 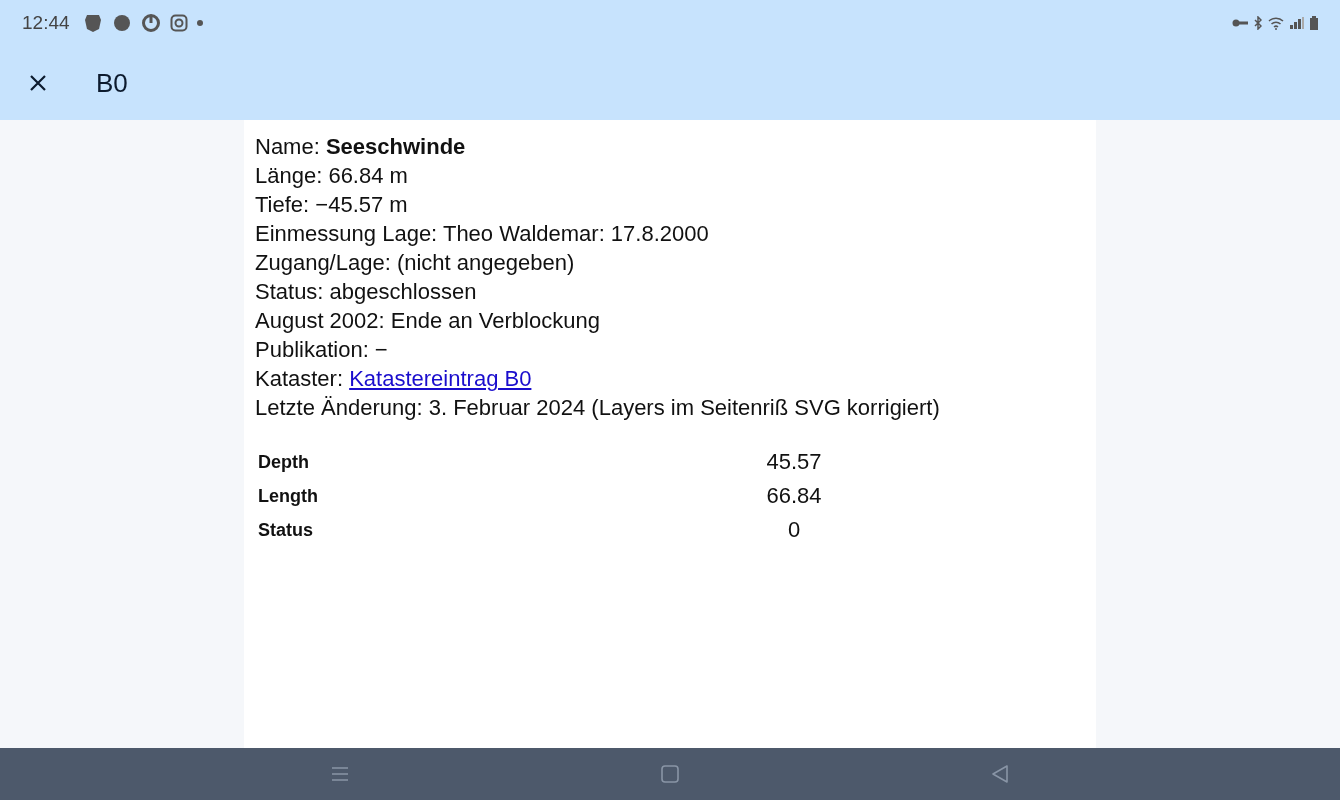 What do you see at coordinates (121, 23) in the screenshot?
I see `chat-bubble-icon` at bounding box center [121, 23].